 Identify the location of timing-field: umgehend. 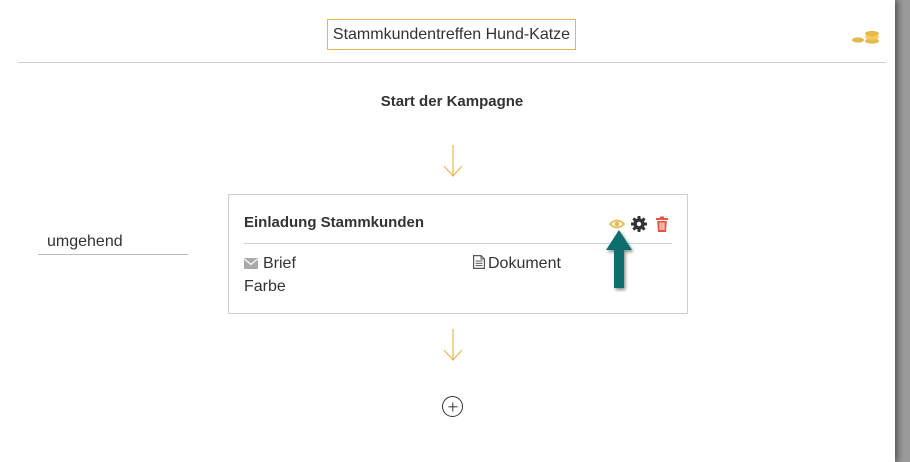
(113, 242).